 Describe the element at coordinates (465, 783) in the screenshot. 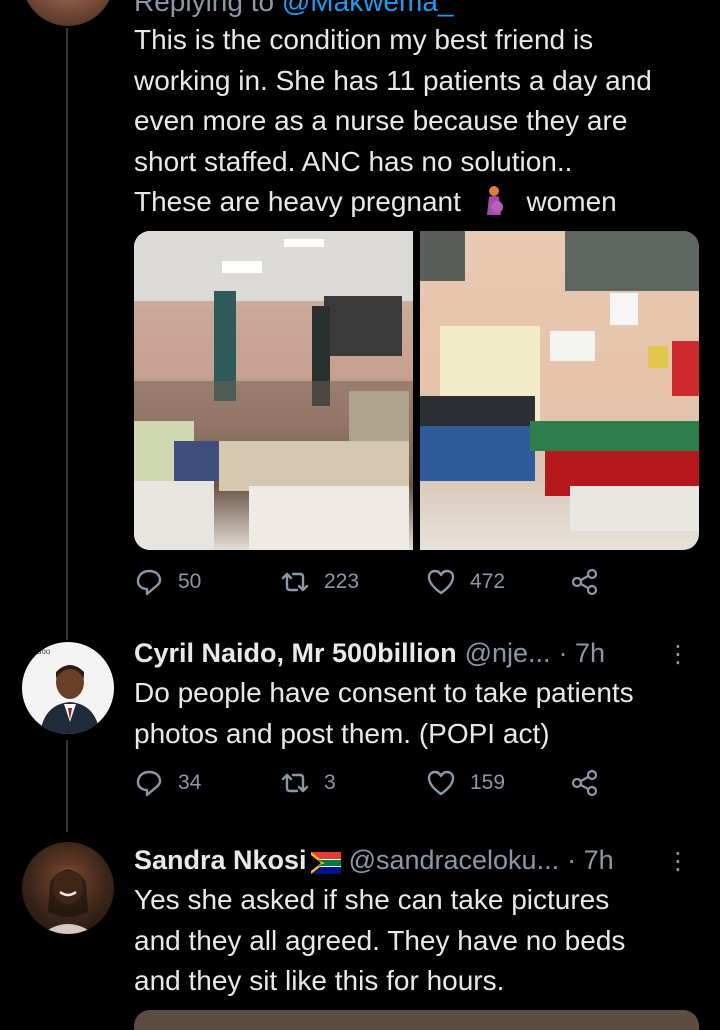

I see `like-button: 159` at that location.